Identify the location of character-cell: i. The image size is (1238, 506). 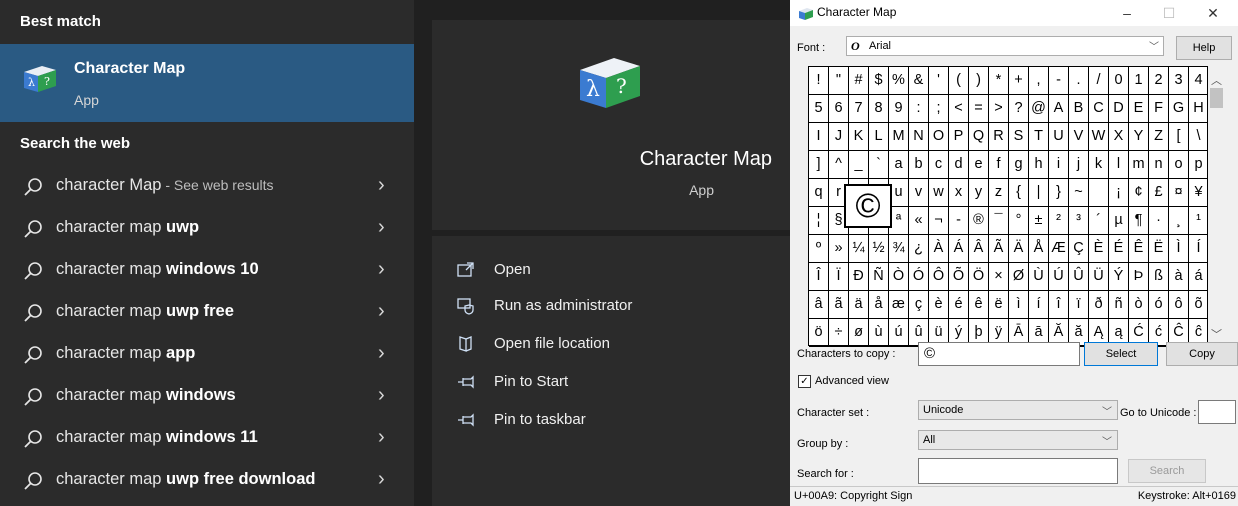
(1059, 165).